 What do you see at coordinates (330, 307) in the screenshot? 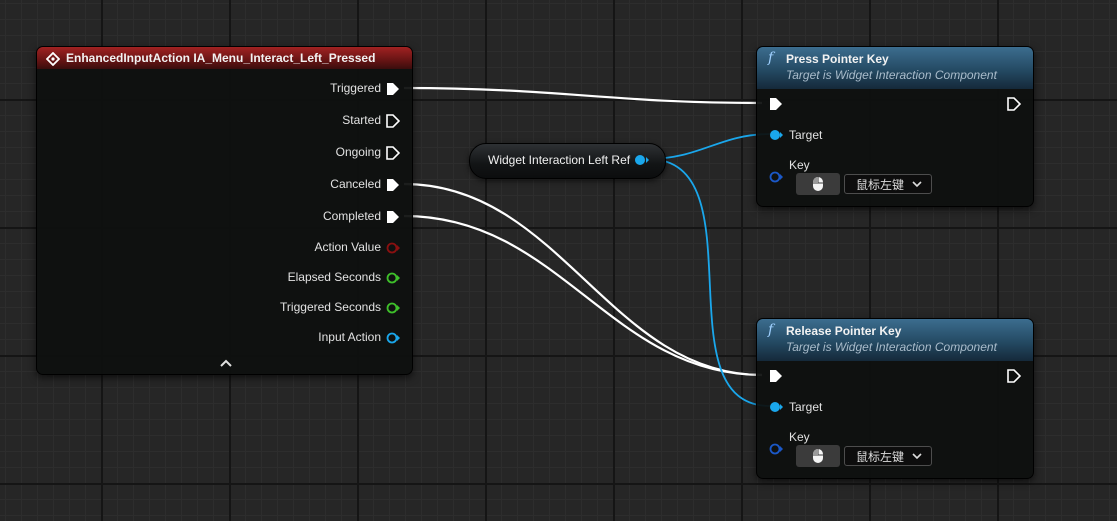
I see `output-pin-label-triggered-seconds: Triggered Seconds` at bounding box center [330, 307].